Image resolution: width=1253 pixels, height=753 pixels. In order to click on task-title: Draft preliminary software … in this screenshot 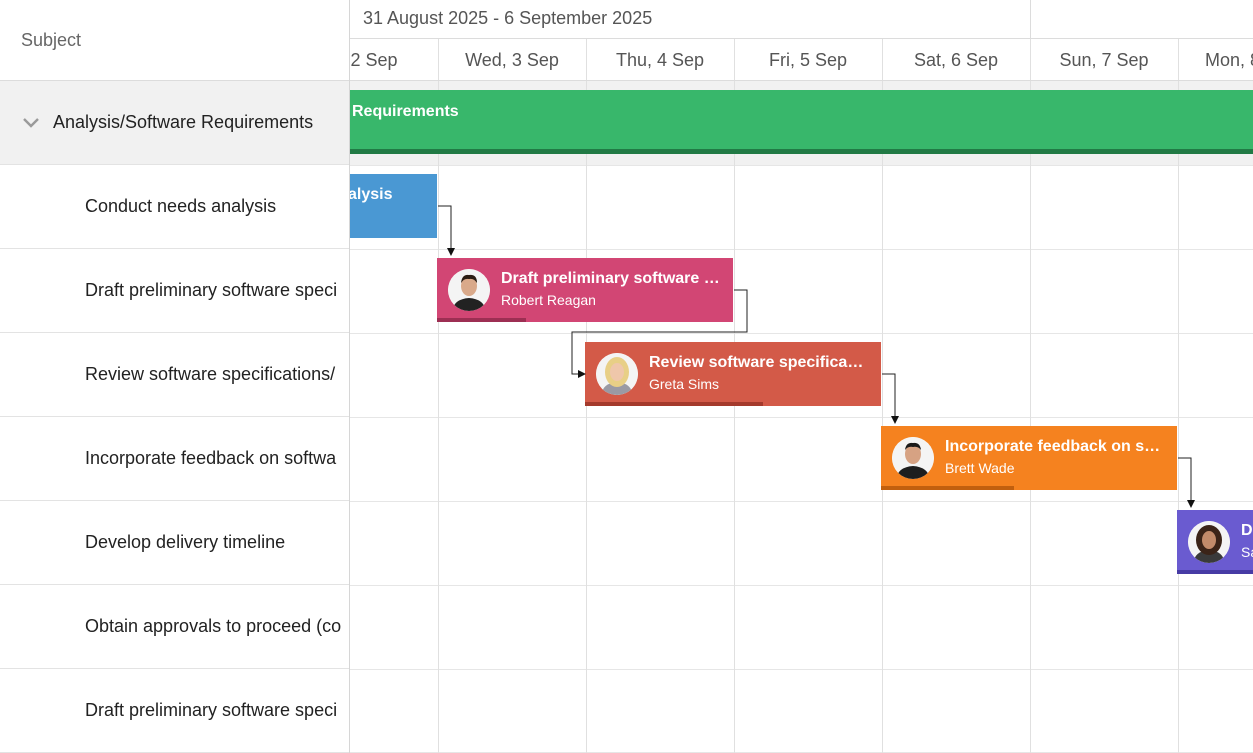, I will do `click(610, 278)`.